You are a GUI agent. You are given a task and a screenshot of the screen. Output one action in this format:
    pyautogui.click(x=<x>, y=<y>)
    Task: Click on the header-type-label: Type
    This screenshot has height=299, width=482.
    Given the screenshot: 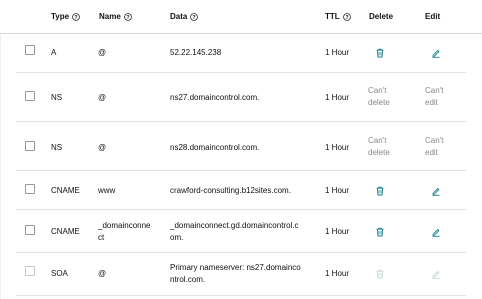 What is the action you would take?
    pyautogui.click(x=60, y=16)
    